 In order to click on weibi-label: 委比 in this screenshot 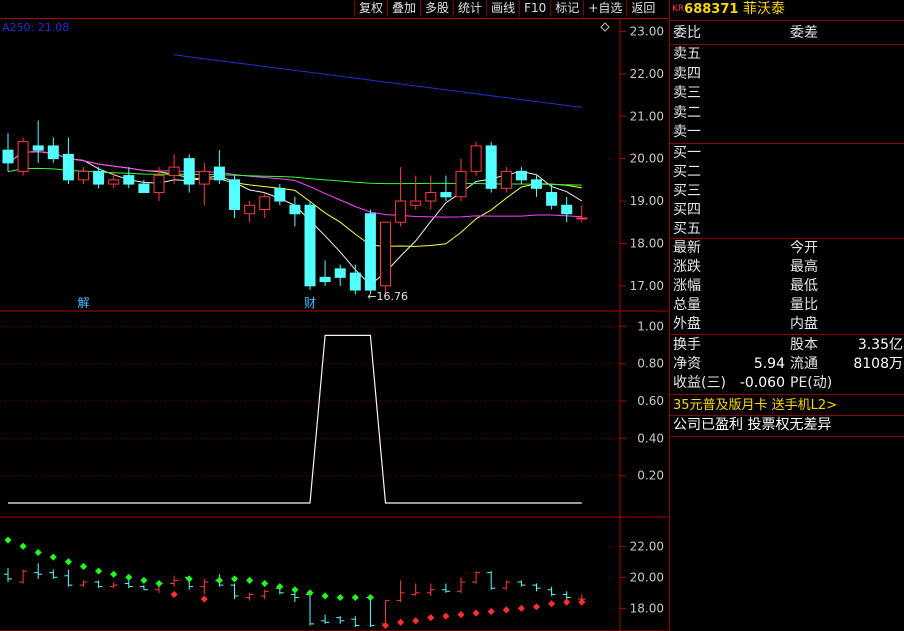, I will do `click(687, 33)`.